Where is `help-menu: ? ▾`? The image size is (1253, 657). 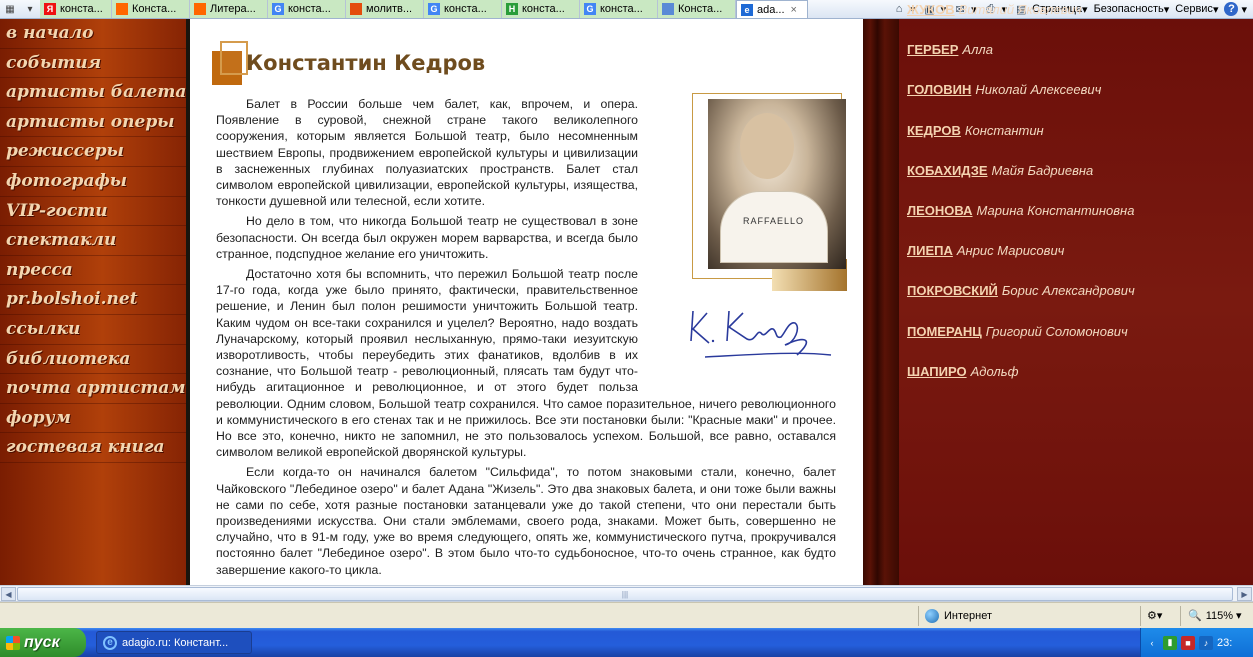 help-menu: ? ▾ is located at coordinates (1235, 9).